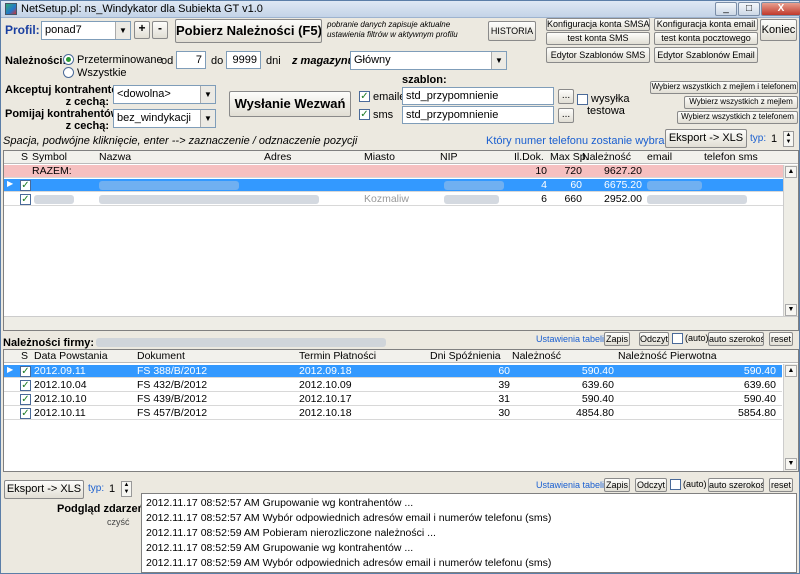  Describe the element at coordinates (677, 338) in the screenshot. I see `auto-checkbox` at that location.